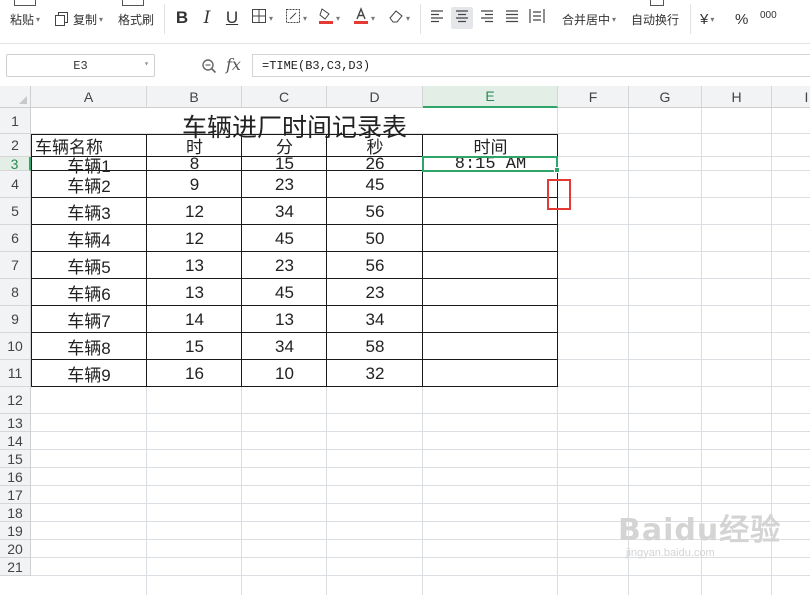 Image resolution: width=810 pixels, height=595 pixels. Describe the element at coordinates (89, 319) in the screenshot. I see `vehicle-name-cell: 车辆7` at that location.